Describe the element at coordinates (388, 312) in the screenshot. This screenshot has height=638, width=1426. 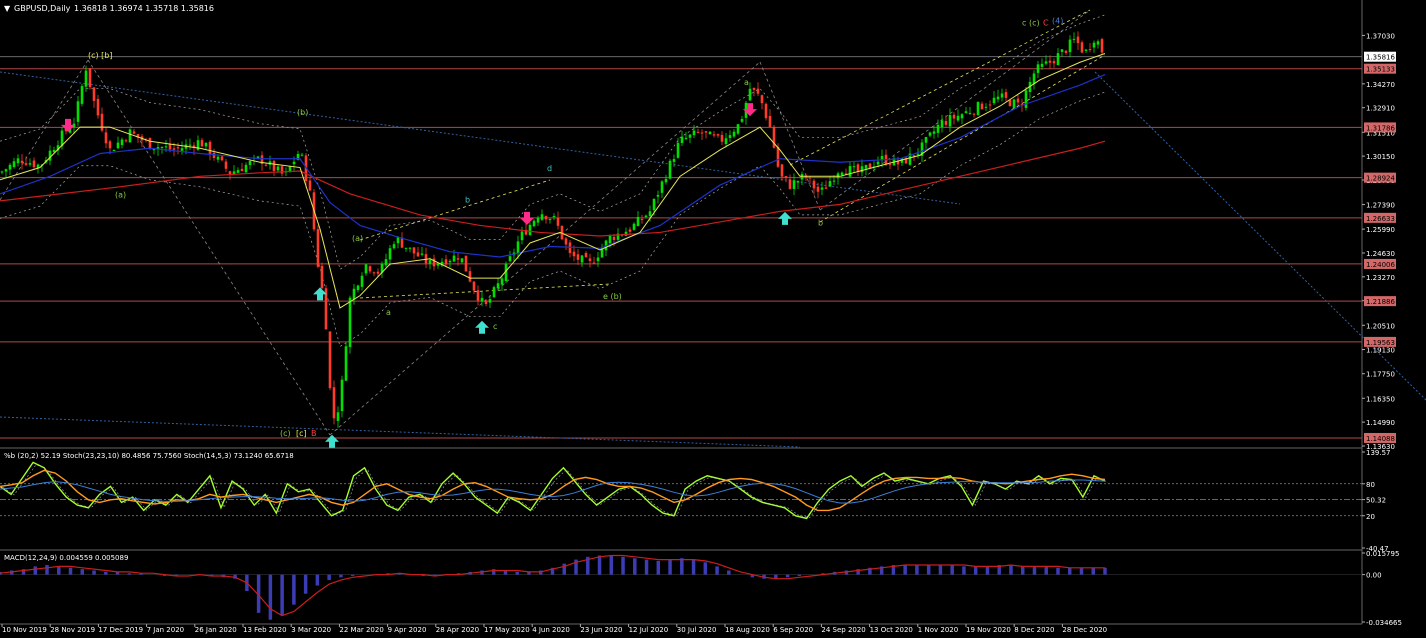
I see `wave-label: a` at that location.